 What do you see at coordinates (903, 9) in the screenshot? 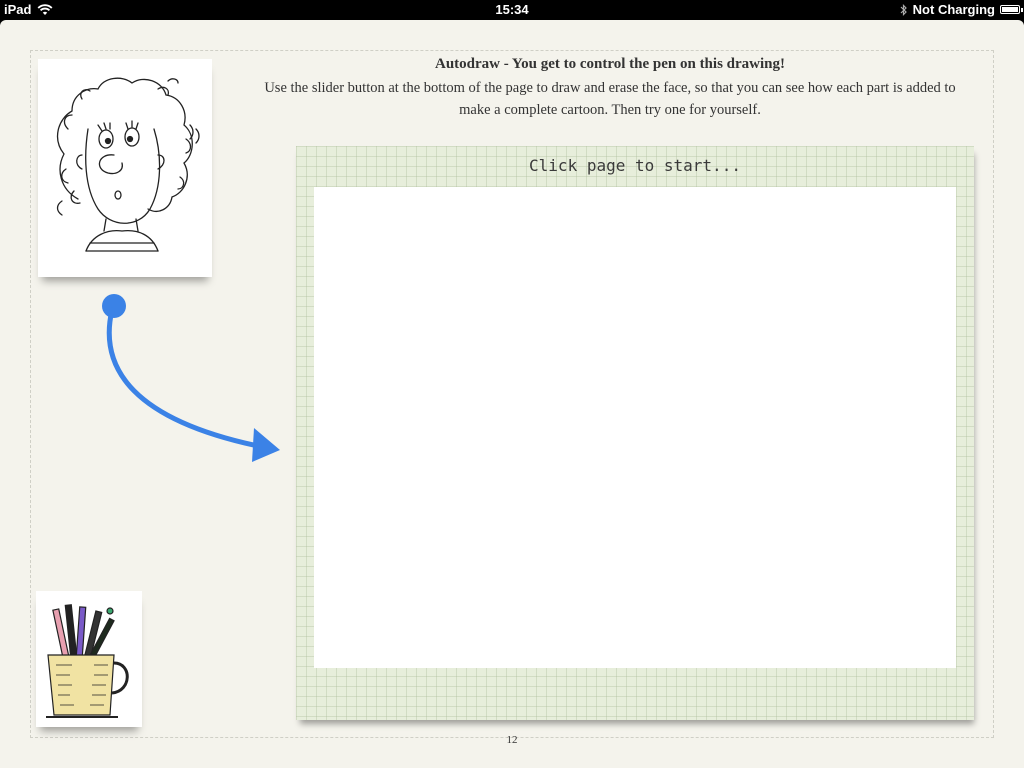
I see `bluetooth-icon` at bounding box center [903, 9].